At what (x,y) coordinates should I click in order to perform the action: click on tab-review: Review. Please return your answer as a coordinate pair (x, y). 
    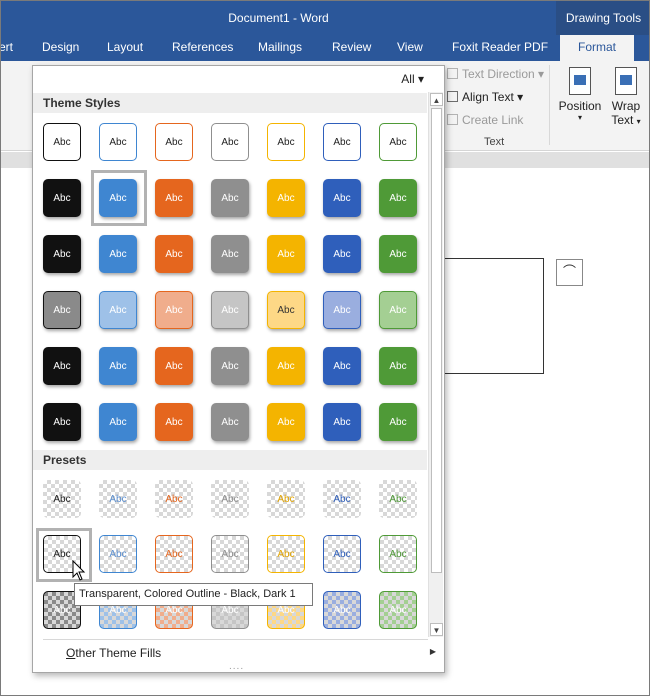
    Looking at the image, I should click on (351, 47).